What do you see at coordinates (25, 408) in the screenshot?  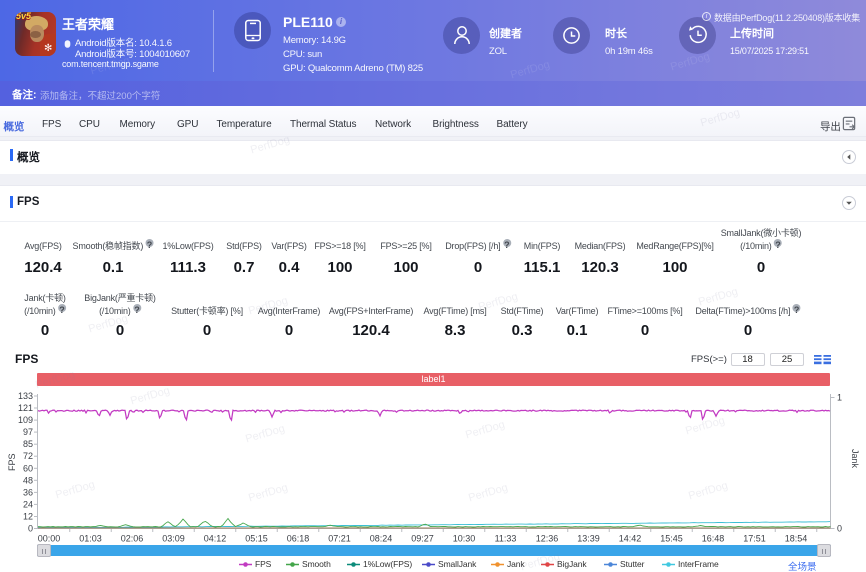 I see `svg-text: 121` at bounding box center [25, 408].